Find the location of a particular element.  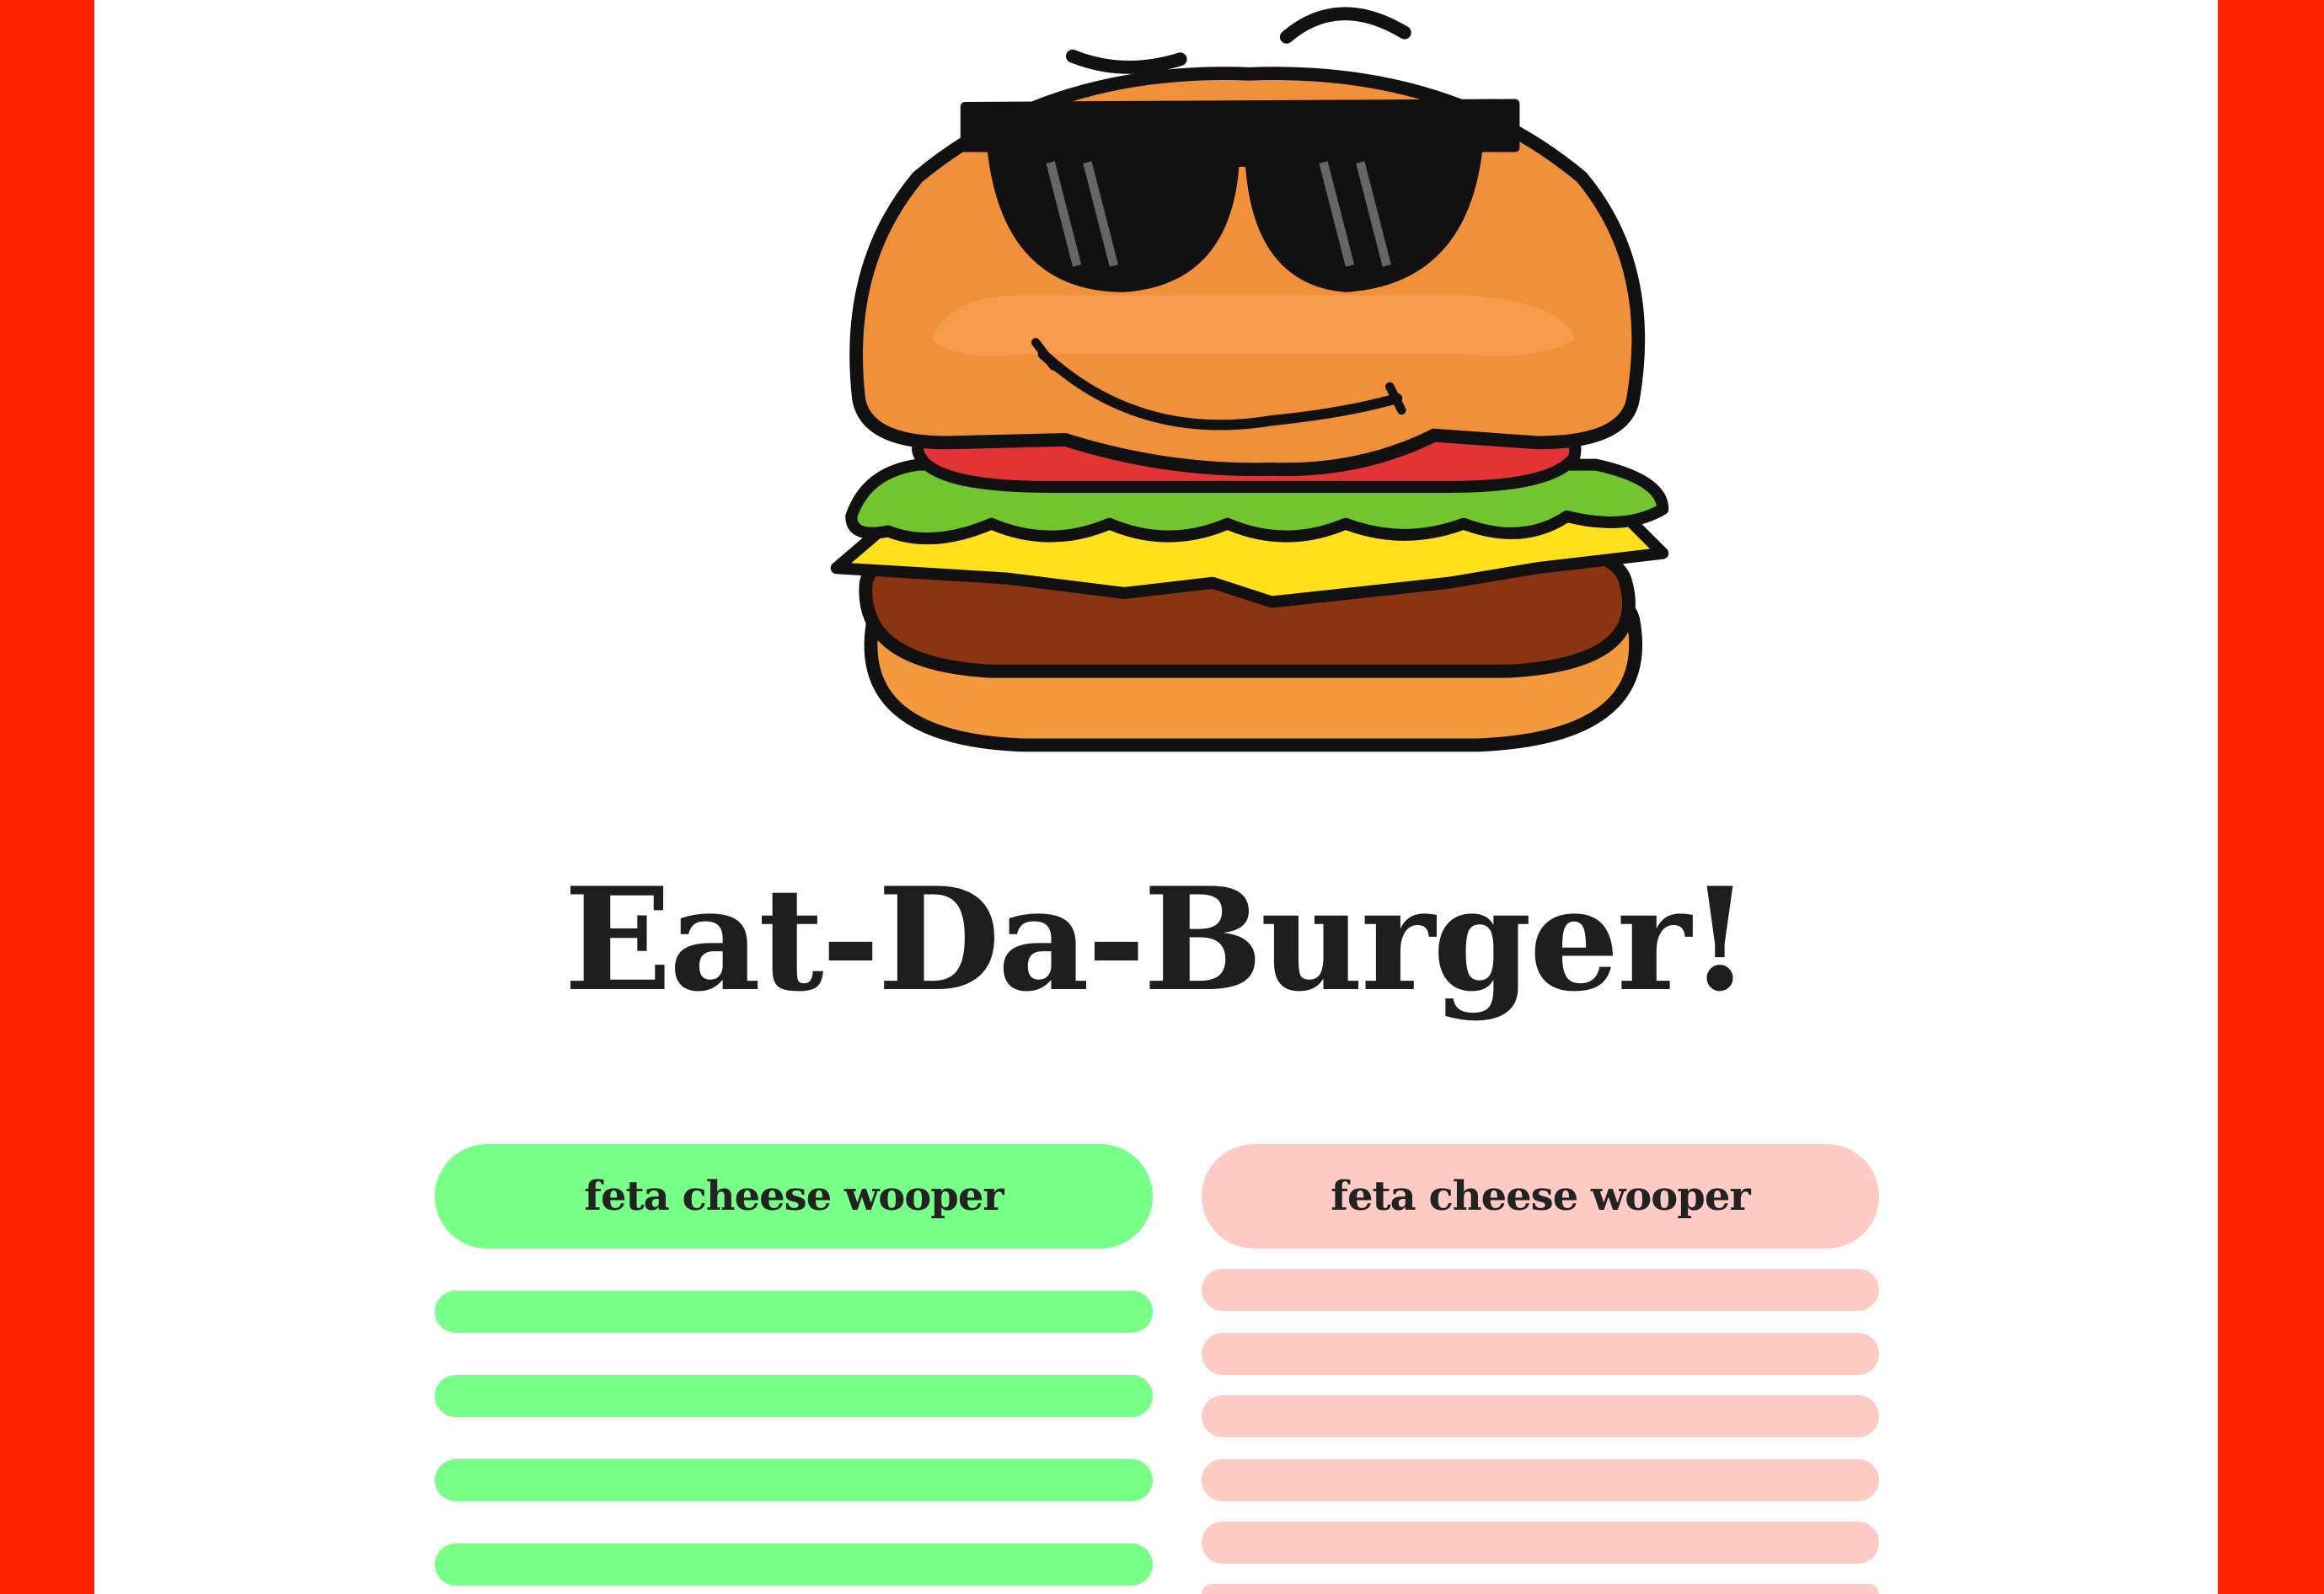

page-title: Eat-Da-Burger! is located at coordinates (1158, 939).